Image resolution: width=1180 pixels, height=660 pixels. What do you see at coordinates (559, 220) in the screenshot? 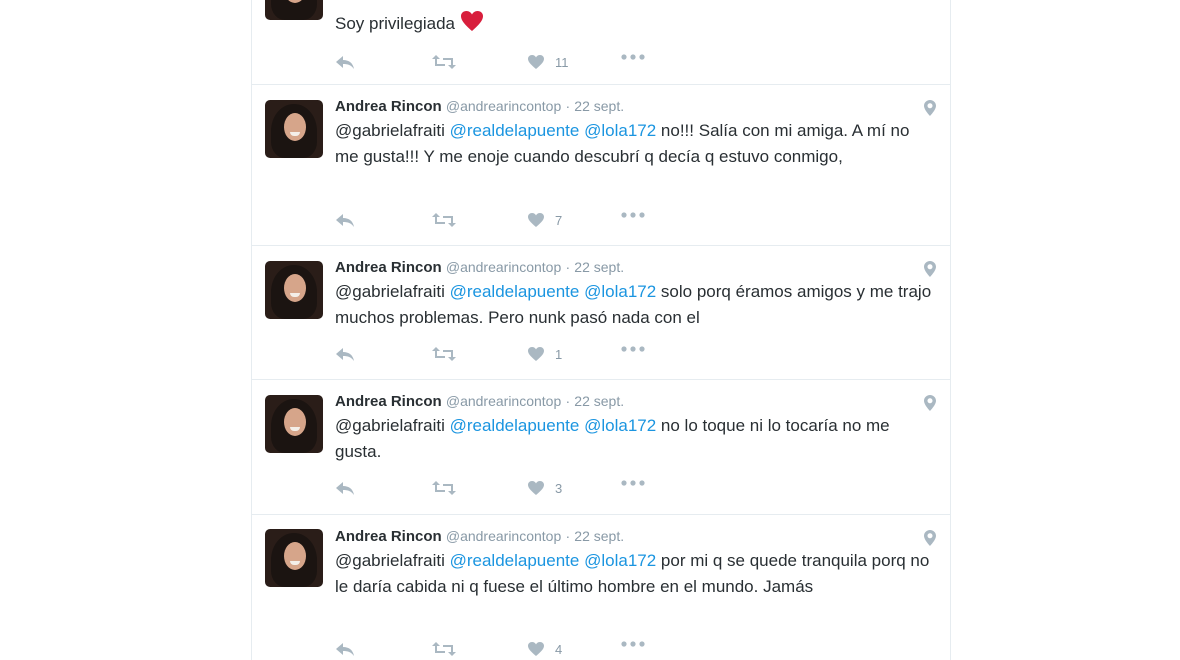
I see `like-count: 7` at bounding box center [559, 220].